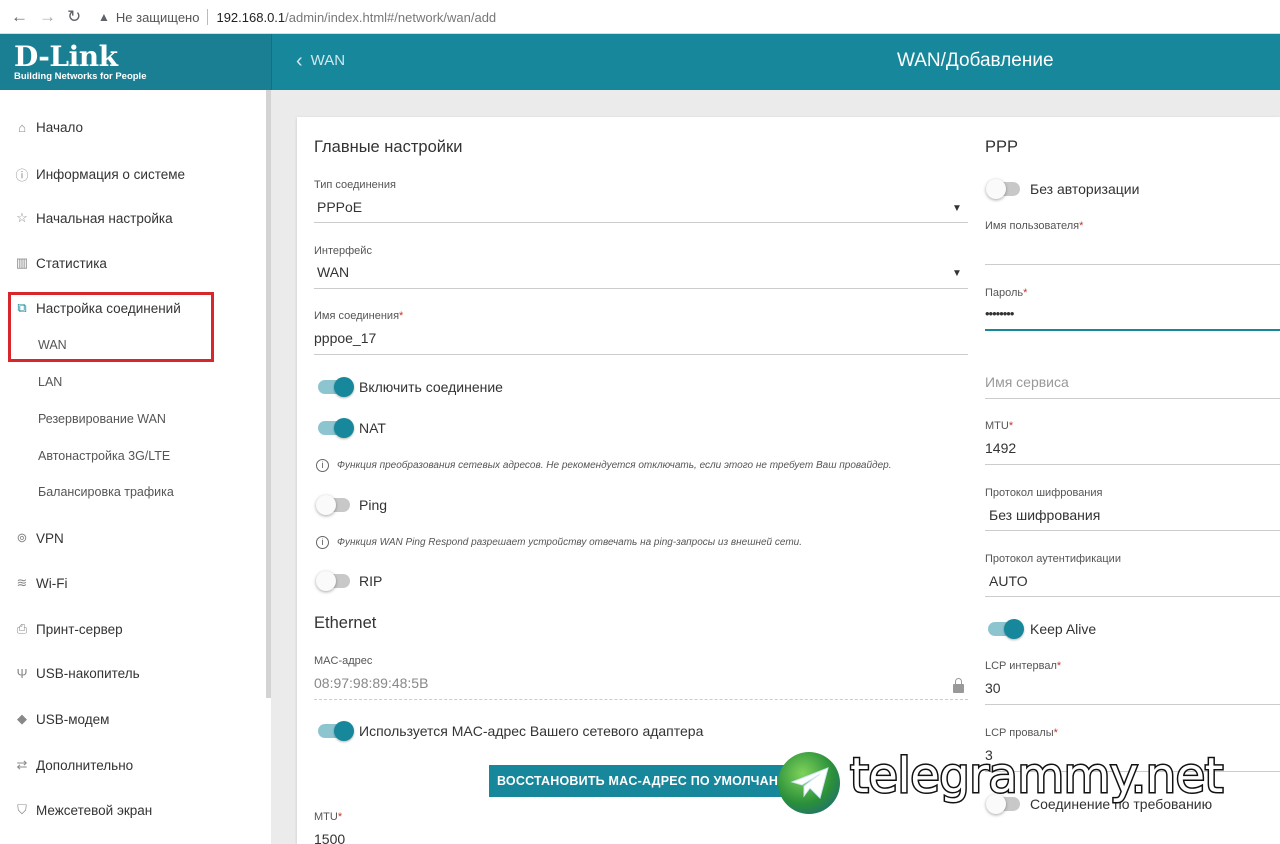 The height and width of the screenshot is (844, 1280). What do you see at coordinates (999, 313) in the screenshot?
I see `password-input: ••••••••` at bounding box center [999, 313].